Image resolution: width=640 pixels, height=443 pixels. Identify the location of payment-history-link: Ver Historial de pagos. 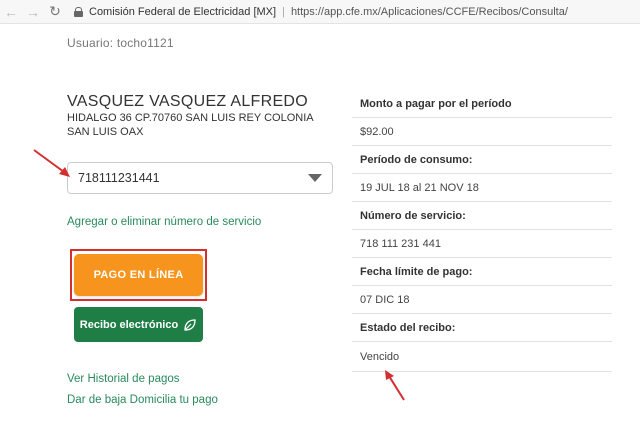
(123, 379).